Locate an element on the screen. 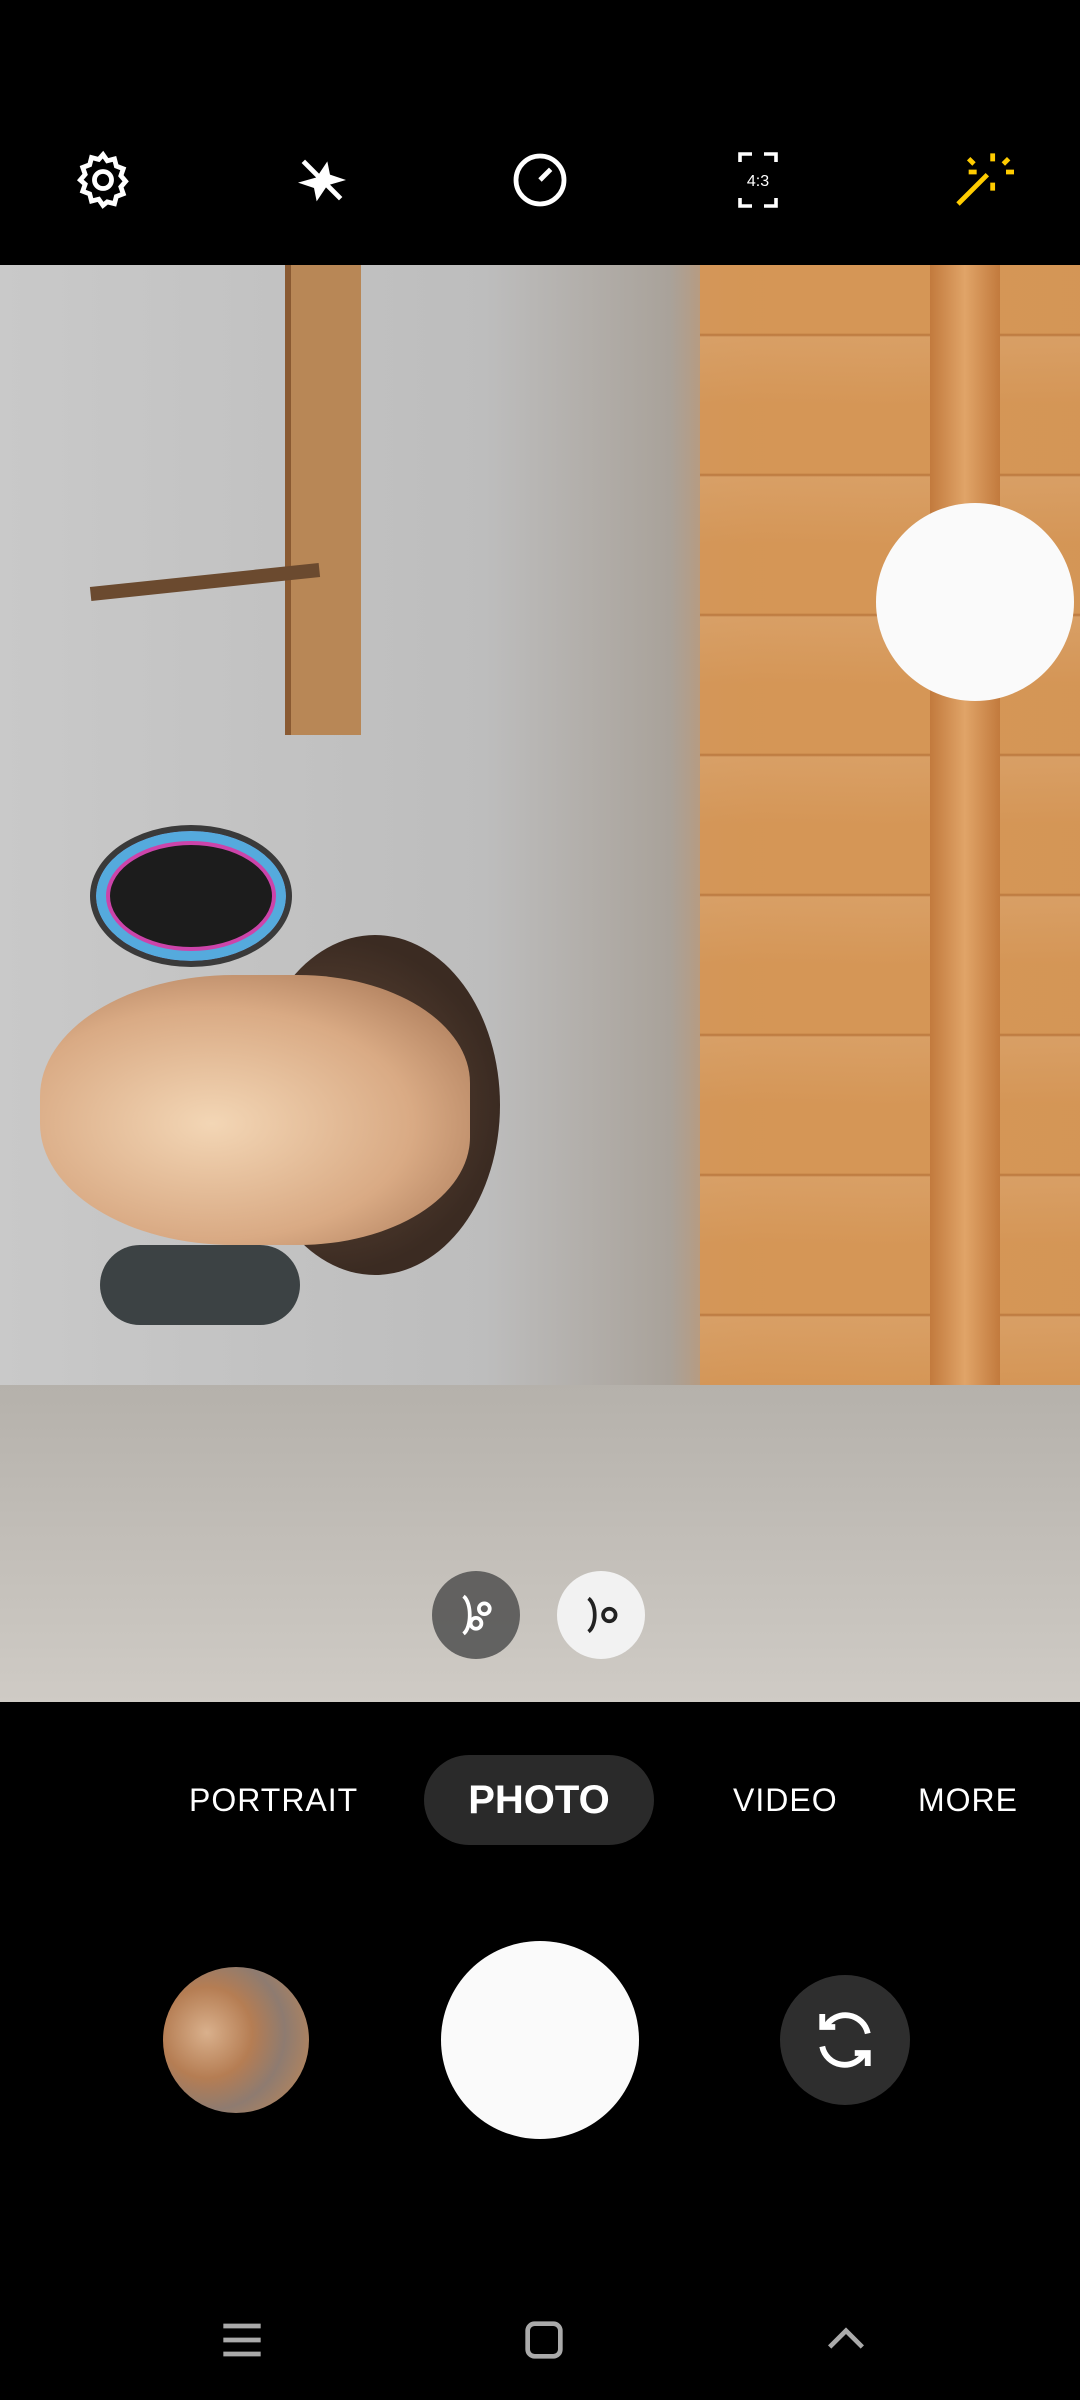 The height and width of the screenshot is (2400, 1080). filter-effects-icon is located at coordinates (982, 180).